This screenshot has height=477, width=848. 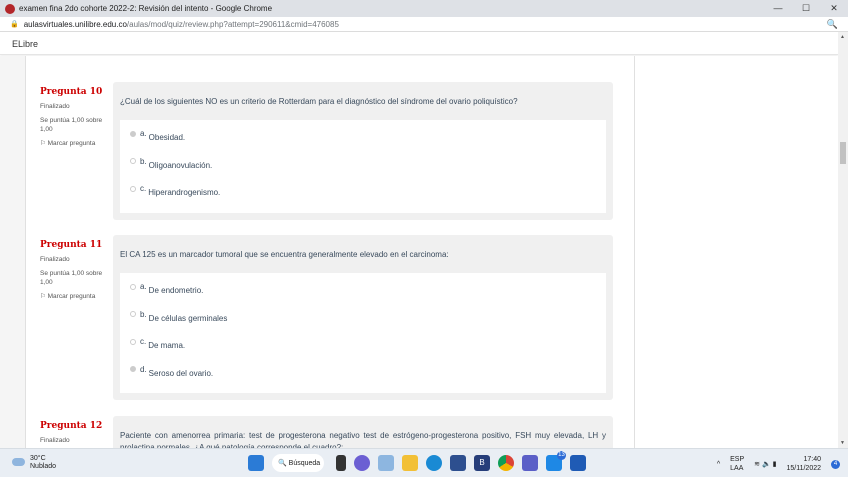 I want to click on temperature: 30°C, so click(x=38, y=458).